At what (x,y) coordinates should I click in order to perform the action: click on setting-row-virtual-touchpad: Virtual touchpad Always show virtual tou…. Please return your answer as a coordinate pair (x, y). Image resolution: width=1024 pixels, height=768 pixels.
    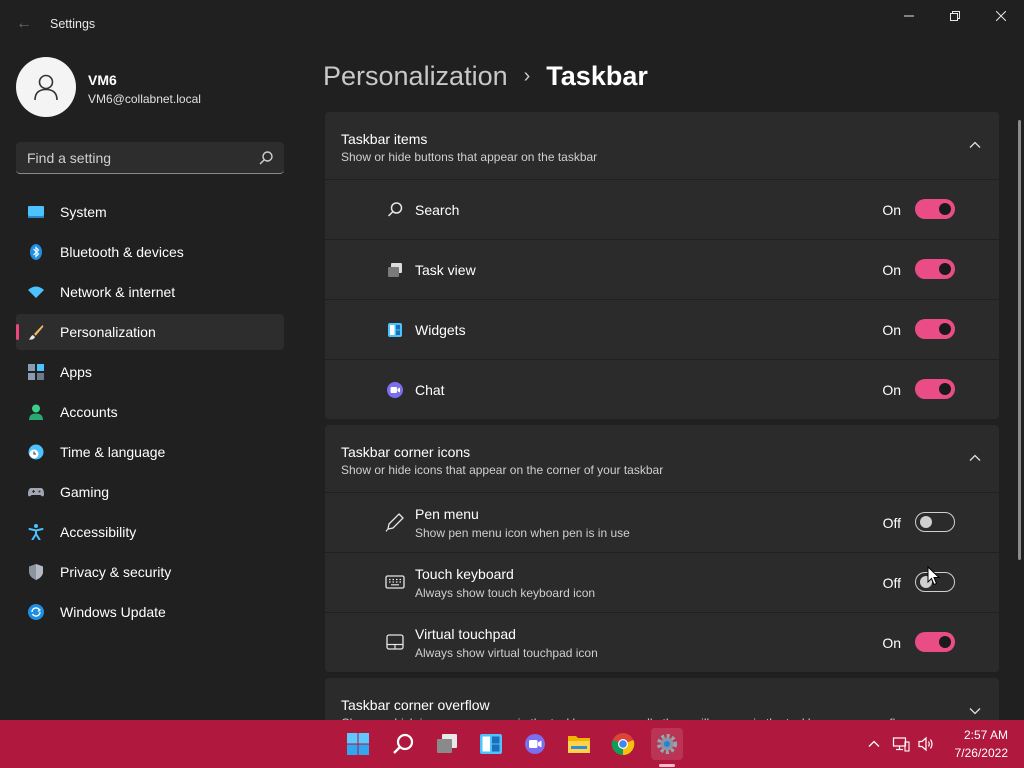
    Looking at the image, I should click on (662, 642).